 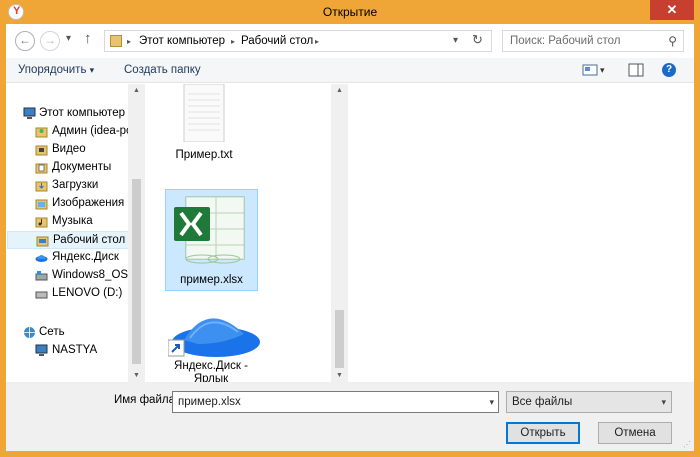 What do you see at coordinates (42, 241) in the screenshot?
I see `desktop-folder-icon` at bounding box center [42, 241].